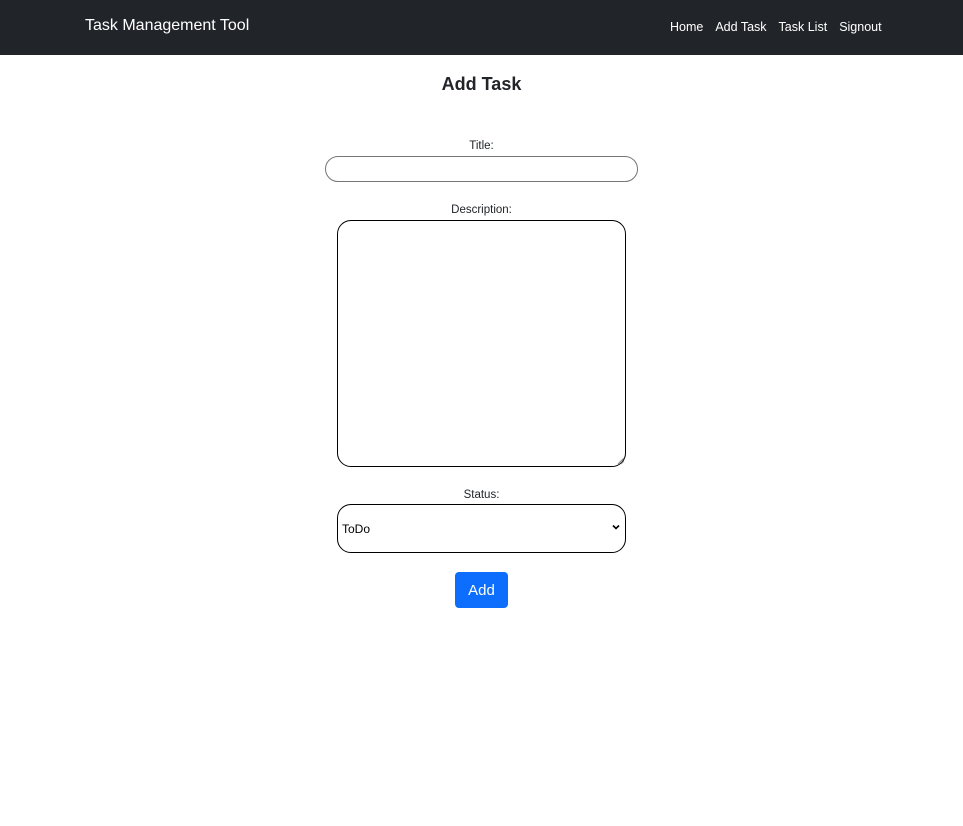 The width and height of the screenshot is (963, 826). I want to click on add-button: Add, so click(481, 590).